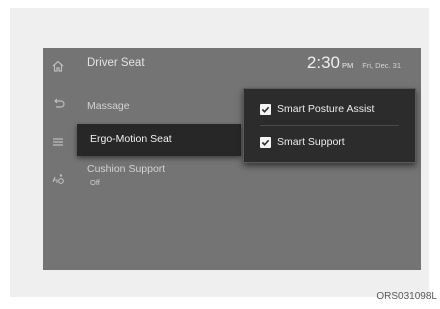  Describe the element at coordinates (57, 159) in the screenshot. I see `side-rail` at that location.